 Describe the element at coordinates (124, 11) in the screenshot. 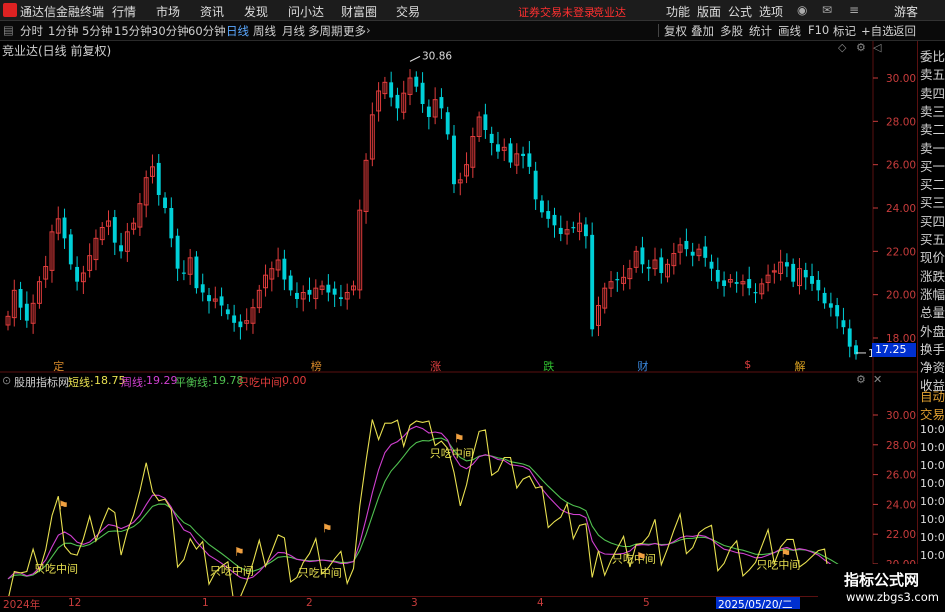

I see `menu-hangqing: 行情` at that location.